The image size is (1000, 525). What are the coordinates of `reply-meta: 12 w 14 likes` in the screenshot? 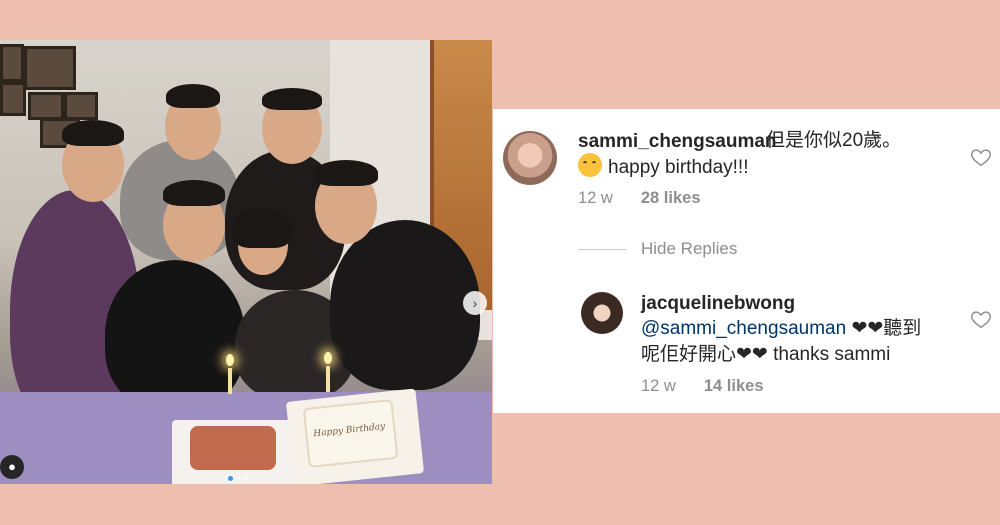 It's located at (702, 386).